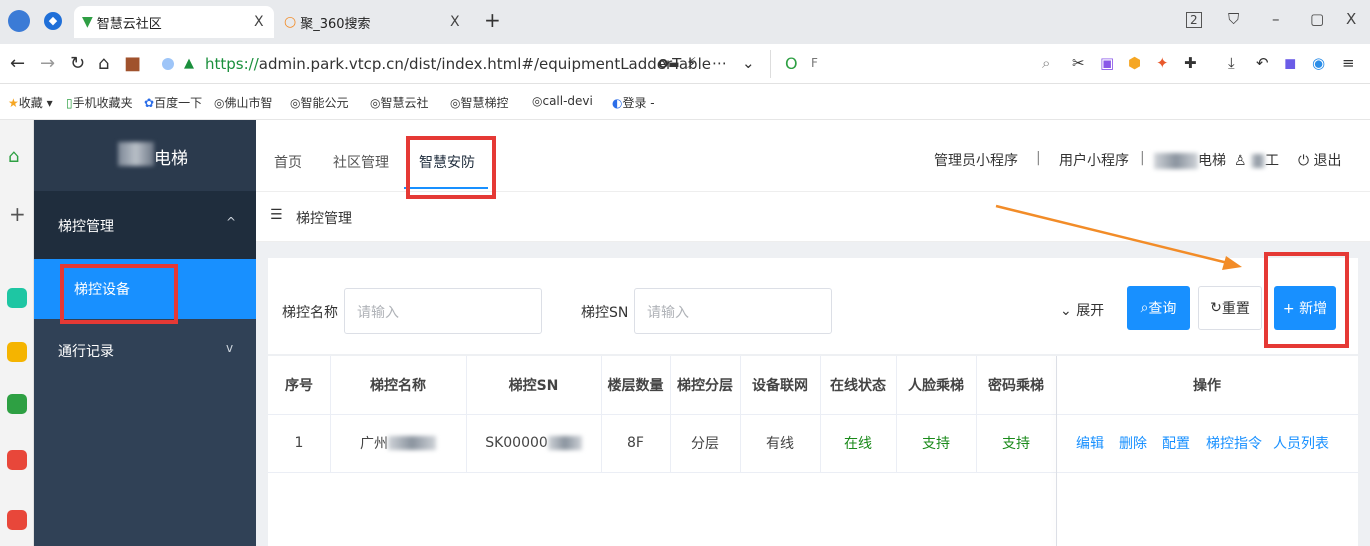  Describe the element at coordinates (375, 22) in the screenshot. I see `tab-360-search: ○ 聚_360搜索 X` at that location.